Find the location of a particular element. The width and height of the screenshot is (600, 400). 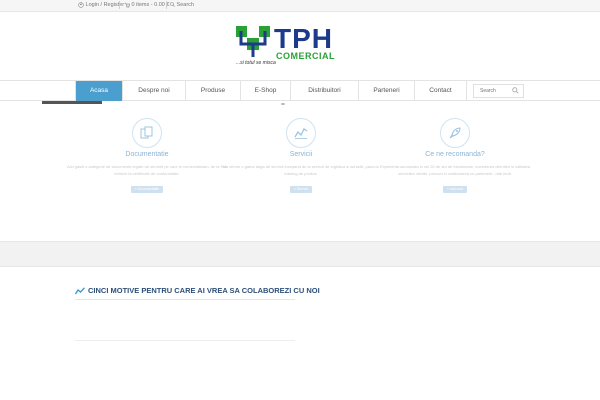

nav-tab-label: Parteneri is located at coordinates (386, 90).